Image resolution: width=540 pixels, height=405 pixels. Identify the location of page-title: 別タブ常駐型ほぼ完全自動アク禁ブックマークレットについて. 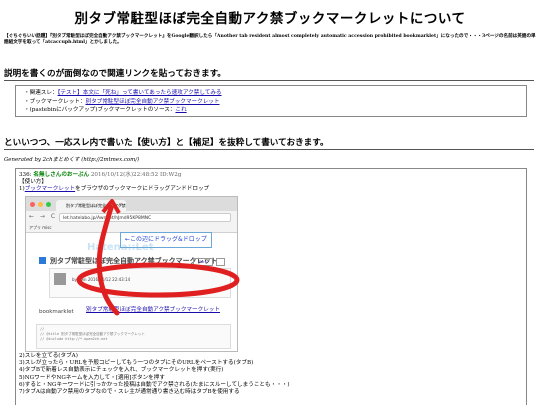
(270, 19).